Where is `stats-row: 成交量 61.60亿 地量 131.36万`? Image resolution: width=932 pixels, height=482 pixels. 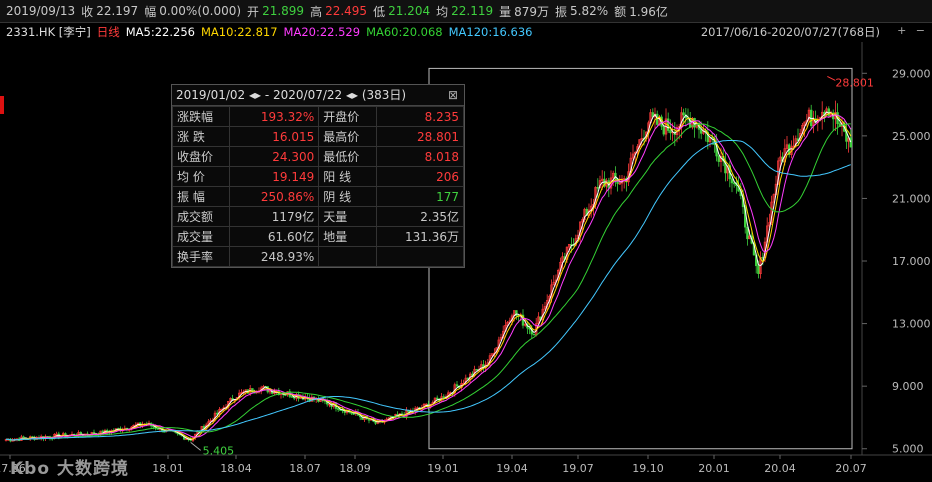 stats-row: 成交量 61.60亿 地量 131.36万 is located at coordinates (318, 236).